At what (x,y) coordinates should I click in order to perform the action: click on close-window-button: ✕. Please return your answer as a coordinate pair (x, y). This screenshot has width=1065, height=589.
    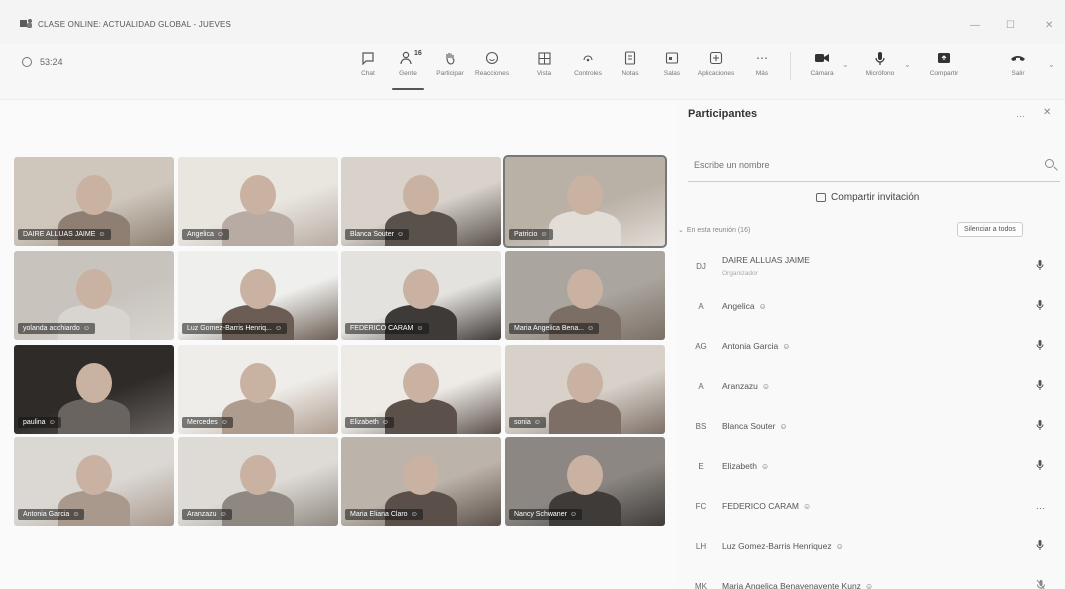
    Looking at the image, I should click on (1049, 25).